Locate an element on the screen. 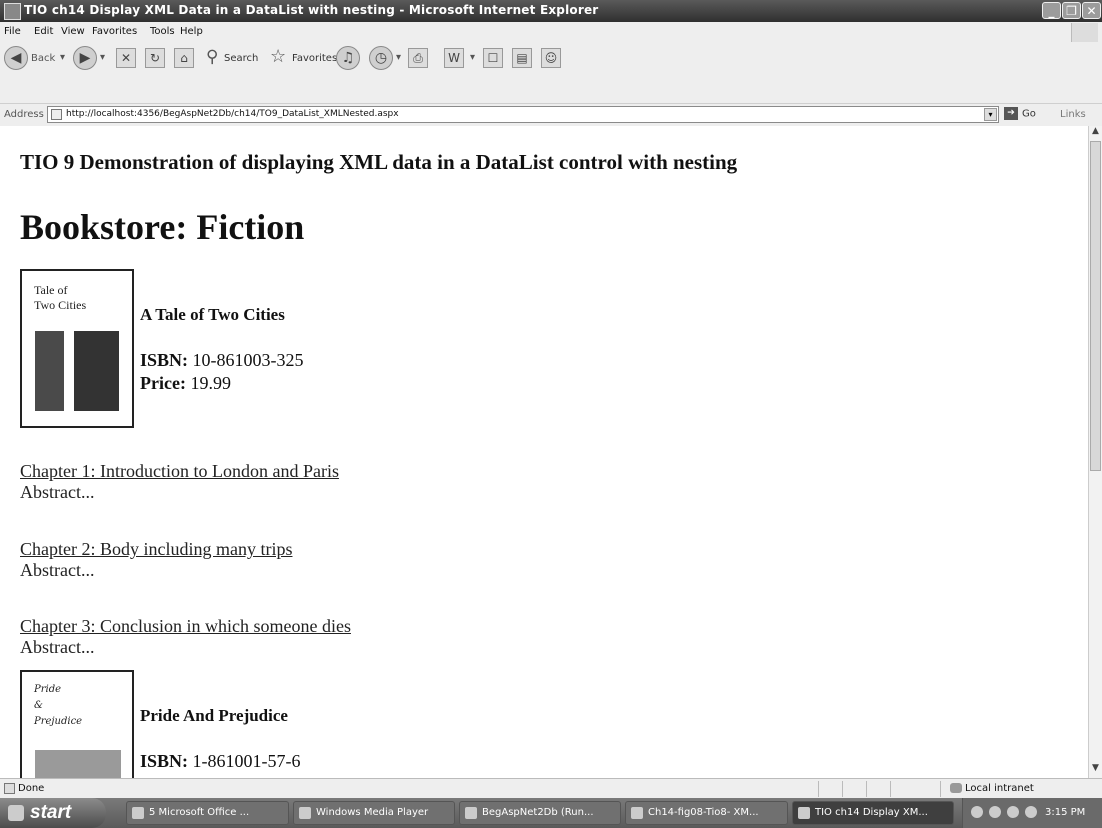  book-cover-image: Tale of Two Cities is located at coordinates (77, 348).